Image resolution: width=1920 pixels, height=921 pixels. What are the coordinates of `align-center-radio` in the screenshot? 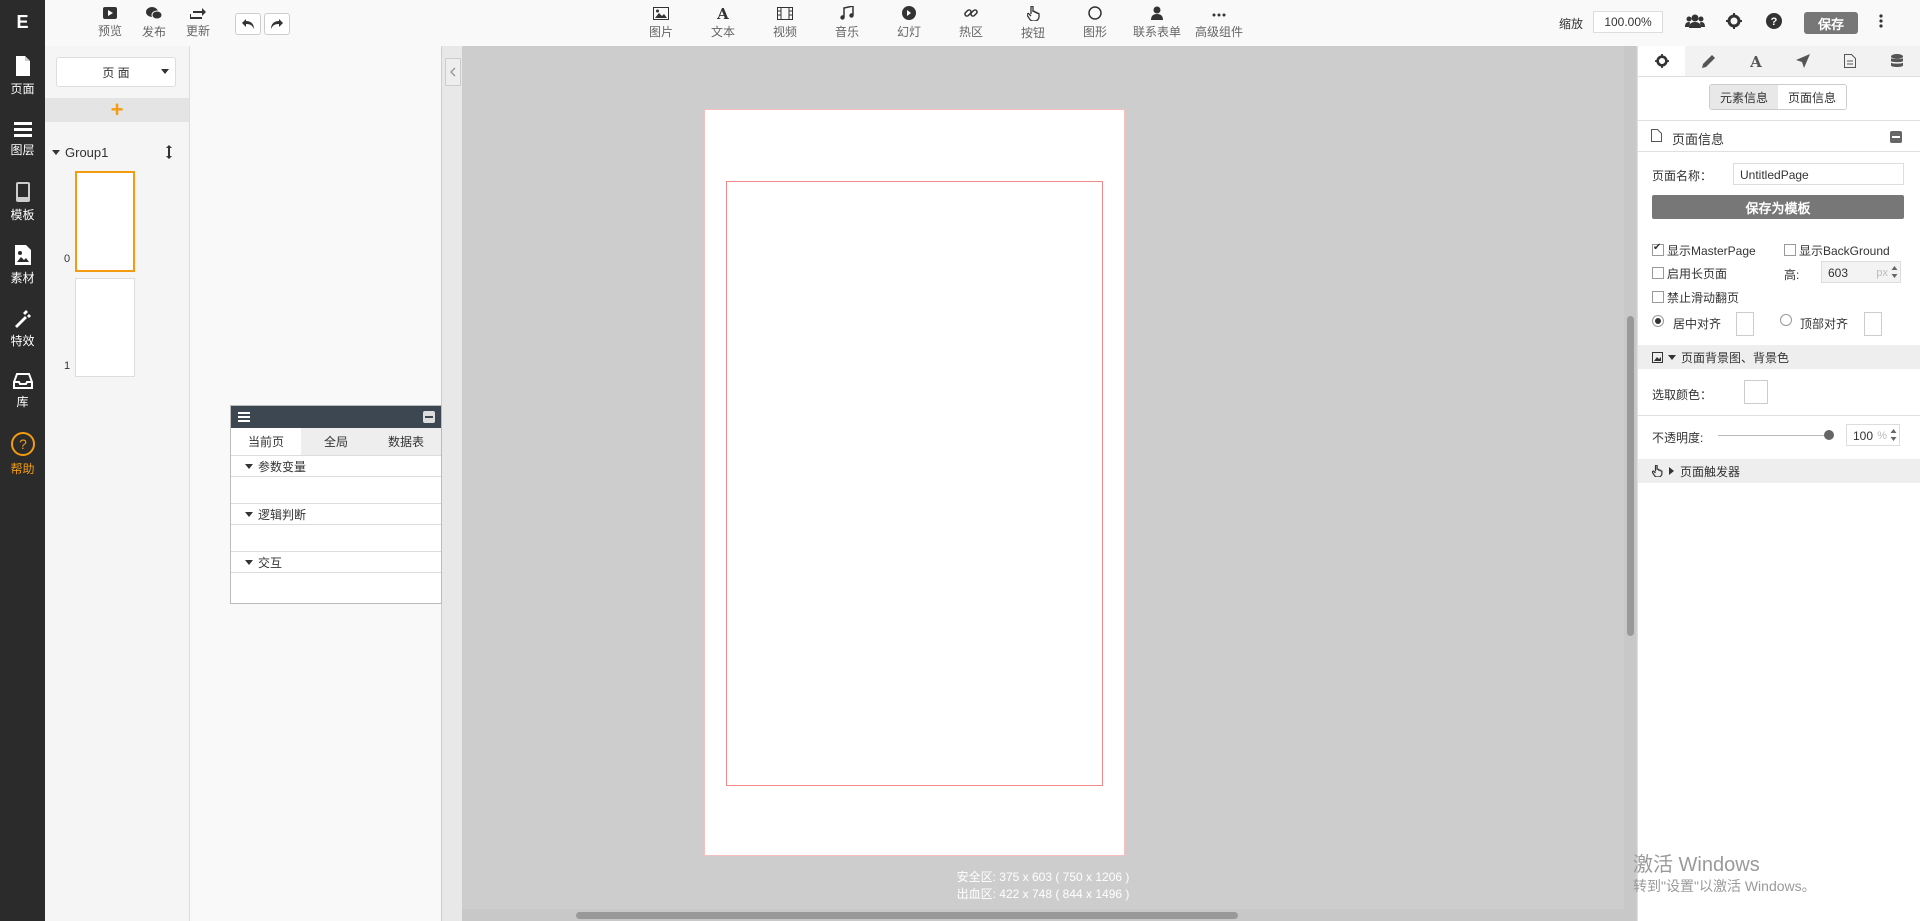 It's located at (1658, 321).